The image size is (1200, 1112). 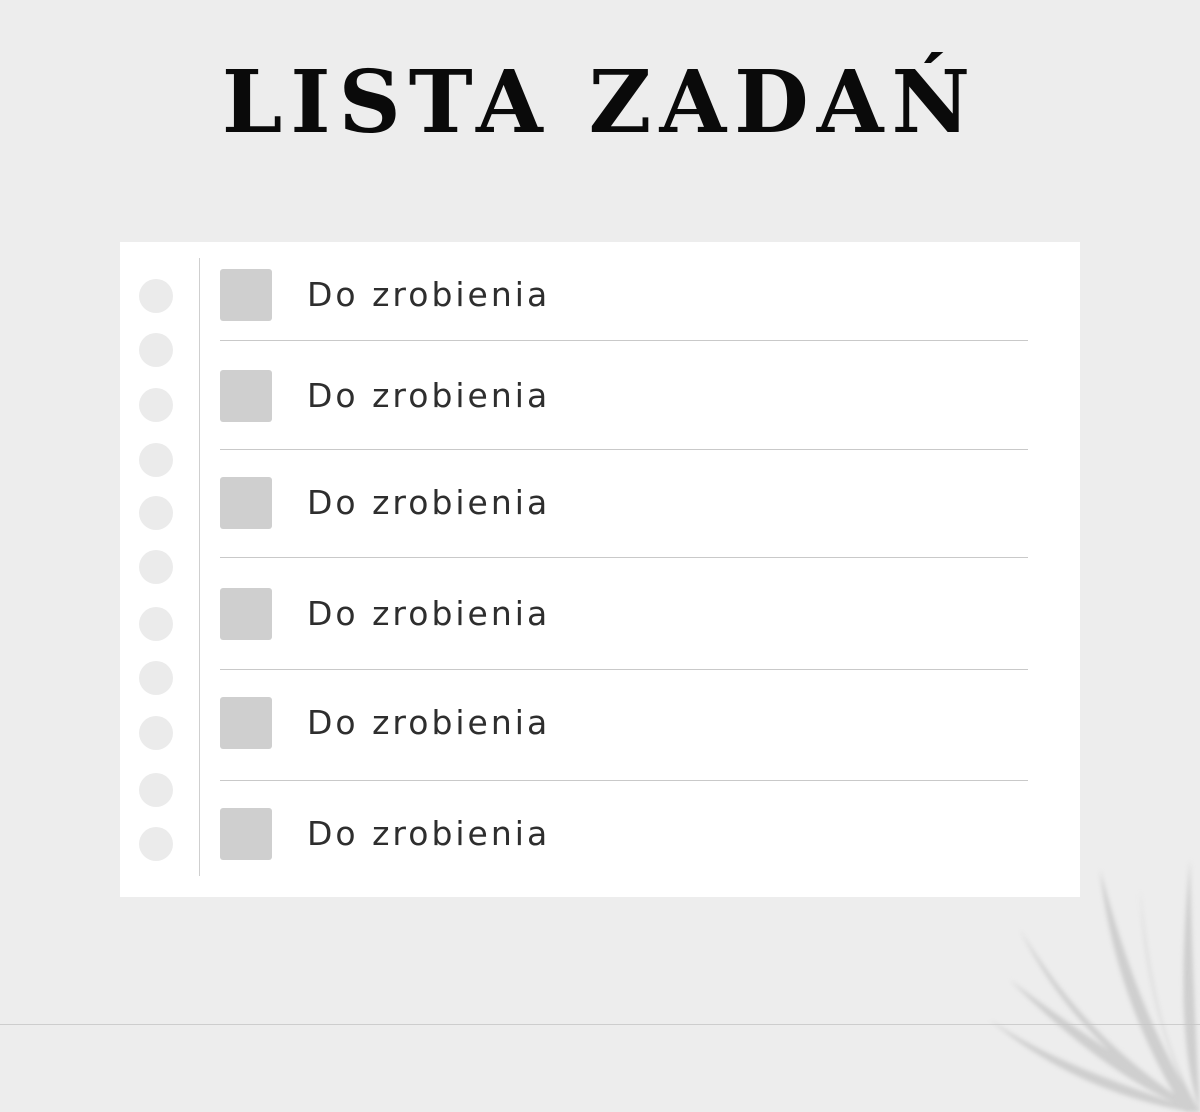 What do you see at coordinates (600, 102) in the screenshot?
I see `page-title: LISTA ZADAŃ` at bounding box center [600, 102].